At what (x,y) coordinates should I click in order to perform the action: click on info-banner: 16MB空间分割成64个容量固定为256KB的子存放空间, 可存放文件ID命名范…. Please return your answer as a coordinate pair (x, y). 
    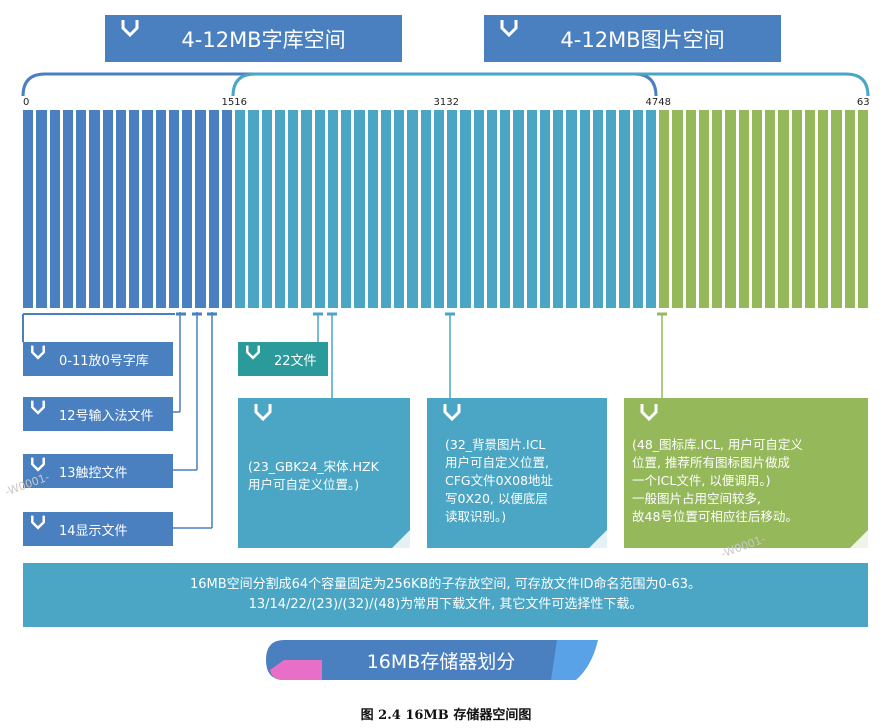
    Looking at the image, I should click on (445, 595).